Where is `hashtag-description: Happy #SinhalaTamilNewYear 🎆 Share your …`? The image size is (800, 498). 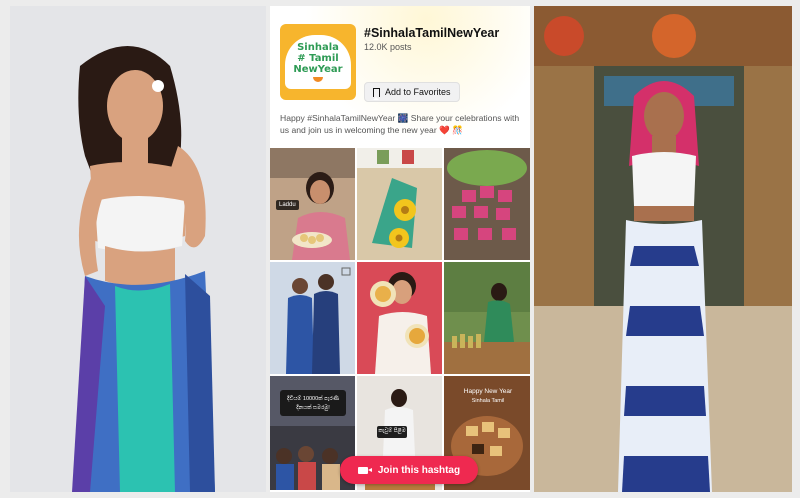
hashtag-description: Happy #SinhalaTamilNewYear 🎆 Share your … is located at coordinates (400, 124).